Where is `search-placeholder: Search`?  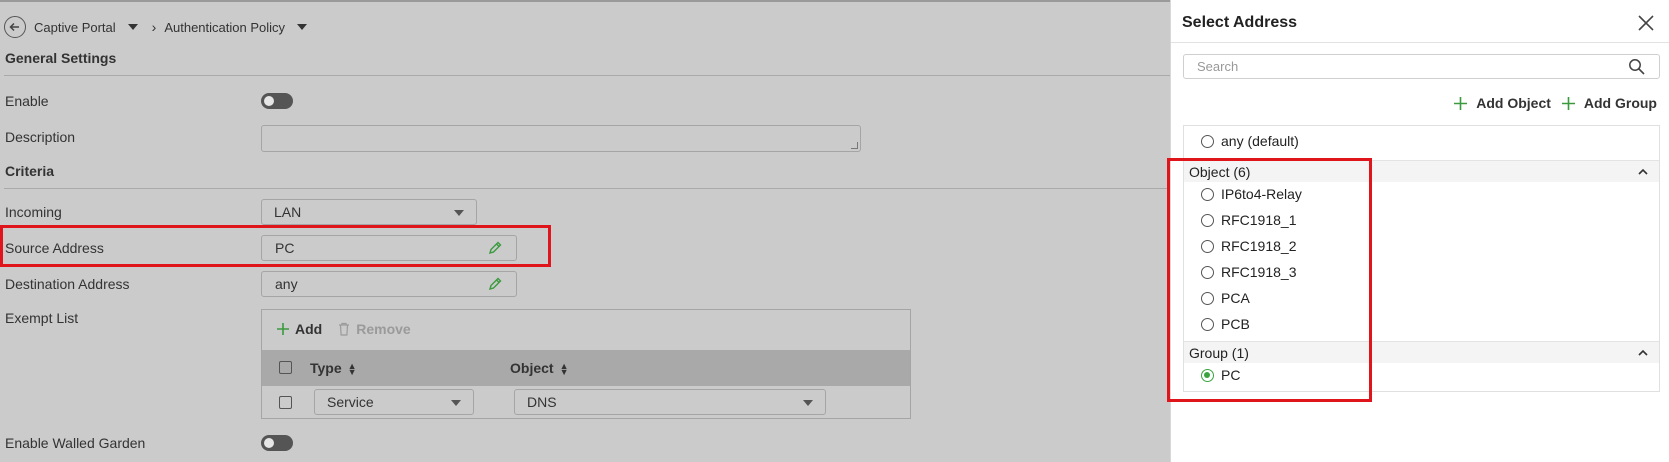 search-placeholder: Search is located at coordinates (1218, 66).